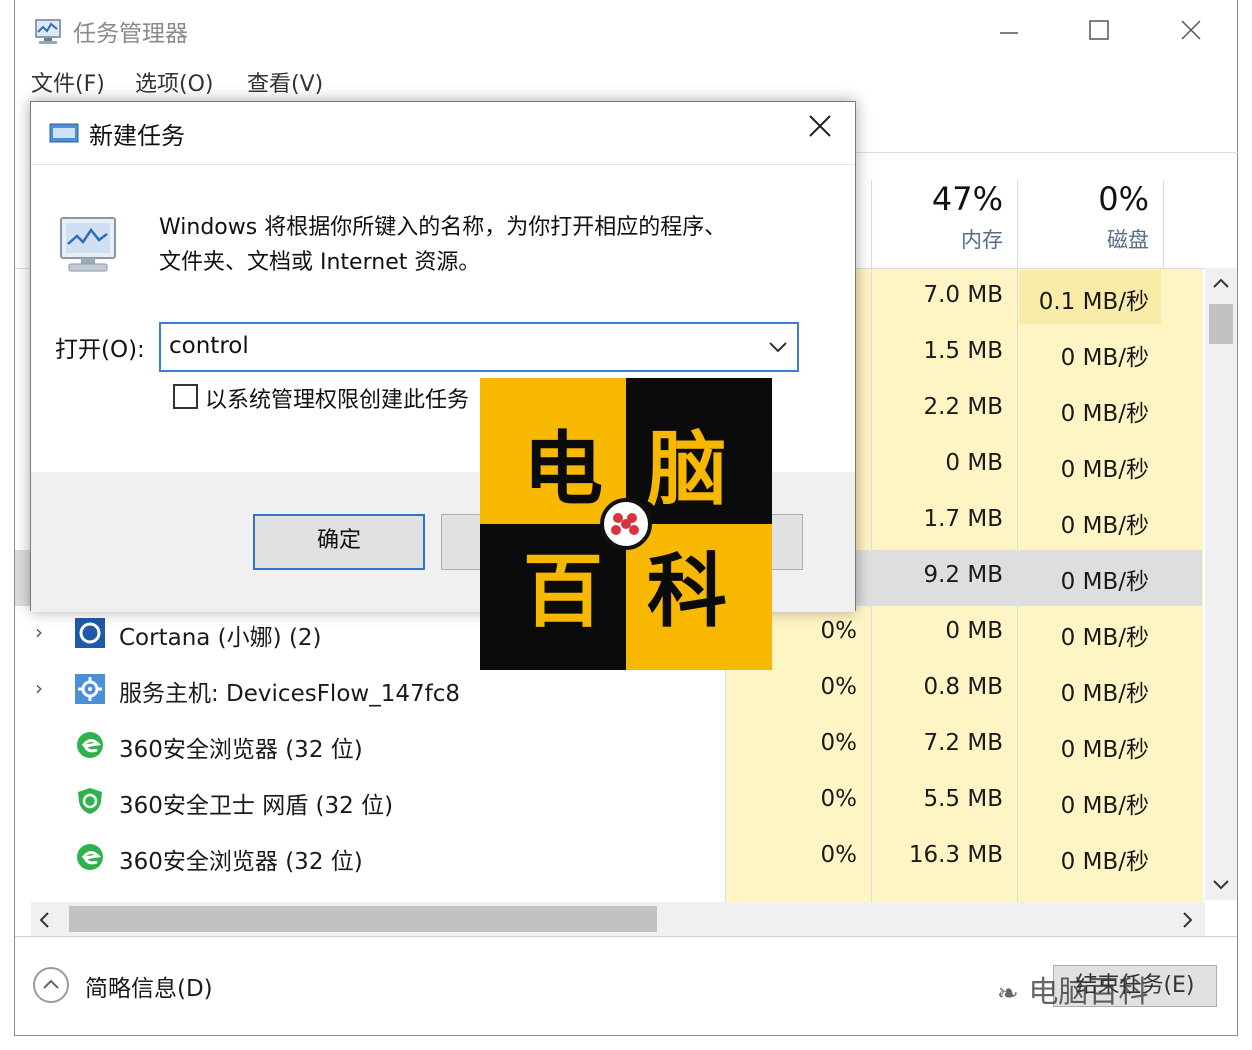  What do you see at coordinates (48, 31) in the screenshot?
I see `task-manager-icon` at bounding box center [48, 31].